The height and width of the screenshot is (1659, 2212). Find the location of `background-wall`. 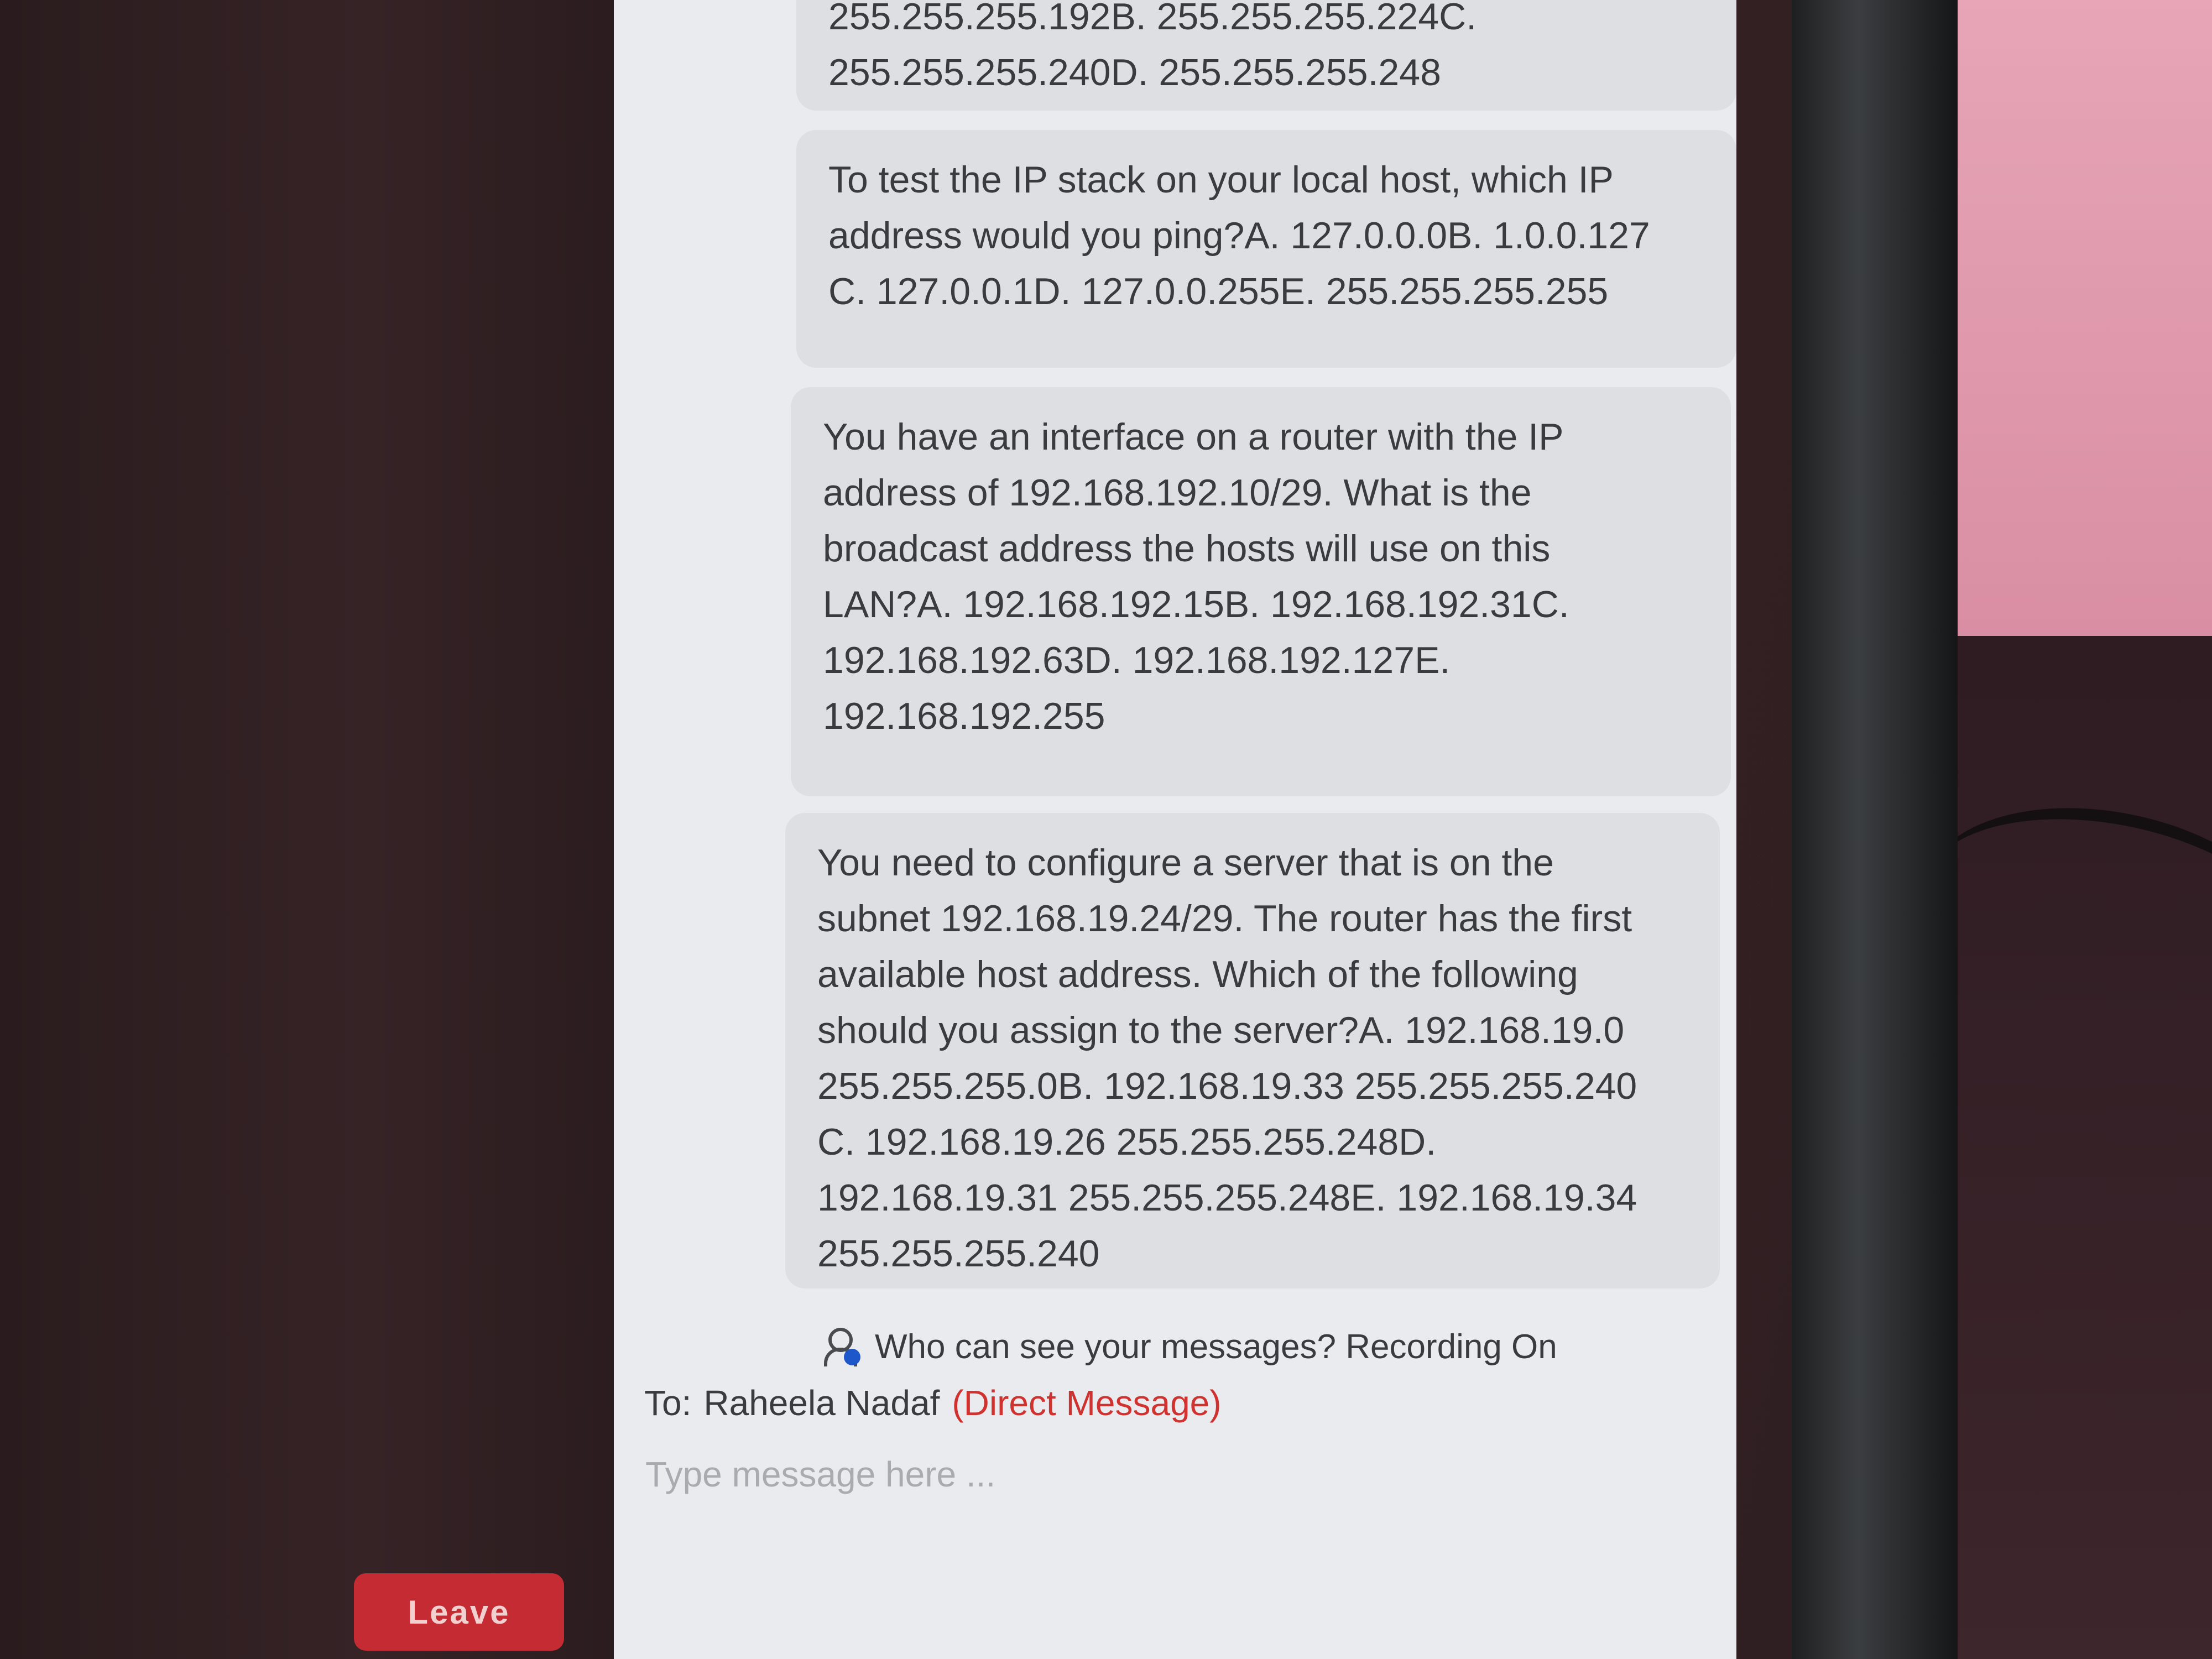

background-wall is located at coordinates (2080, 318).